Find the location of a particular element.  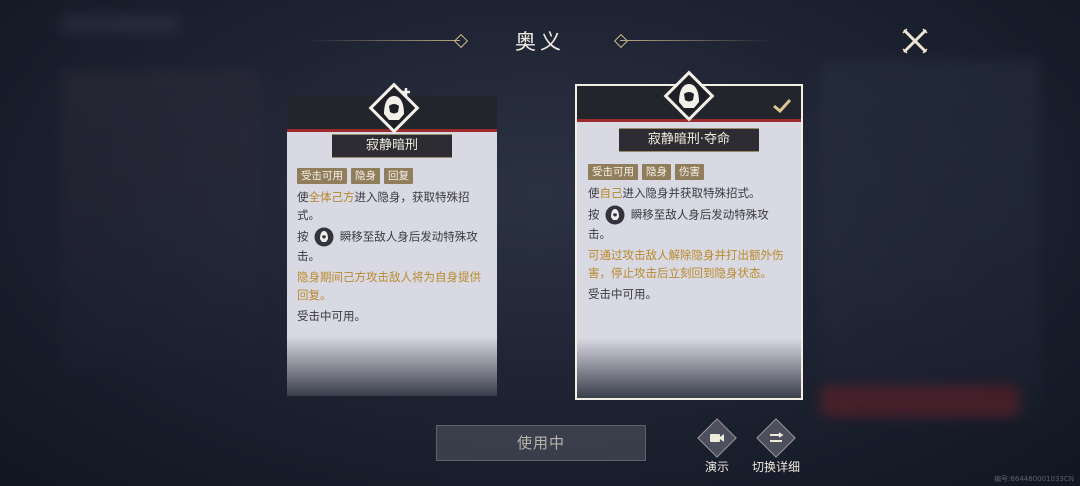

title-row: 奥义 is located at coordinates (540, 40).